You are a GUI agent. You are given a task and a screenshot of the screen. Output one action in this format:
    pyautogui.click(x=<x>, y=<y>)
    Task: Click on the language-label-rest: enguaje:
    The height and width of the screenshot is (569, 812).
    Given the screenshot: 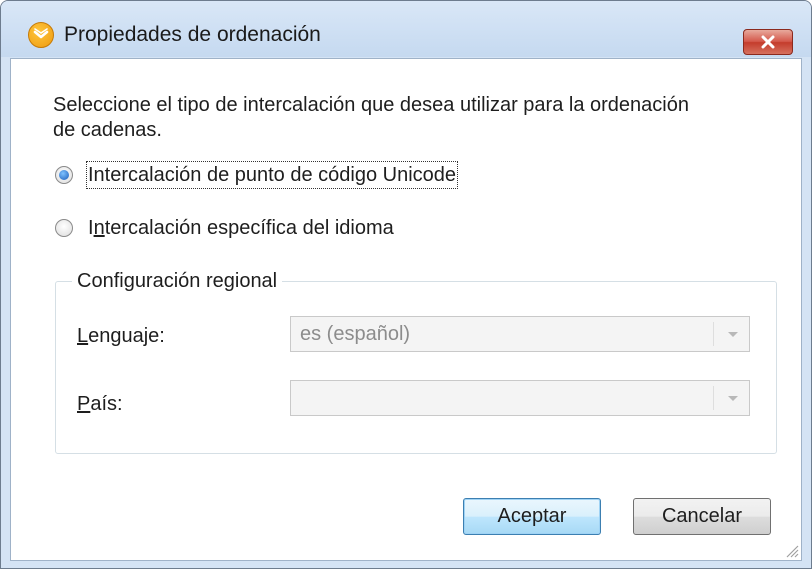 What is the action you would take?
    pyautogui.click(x=126, y=336)
    